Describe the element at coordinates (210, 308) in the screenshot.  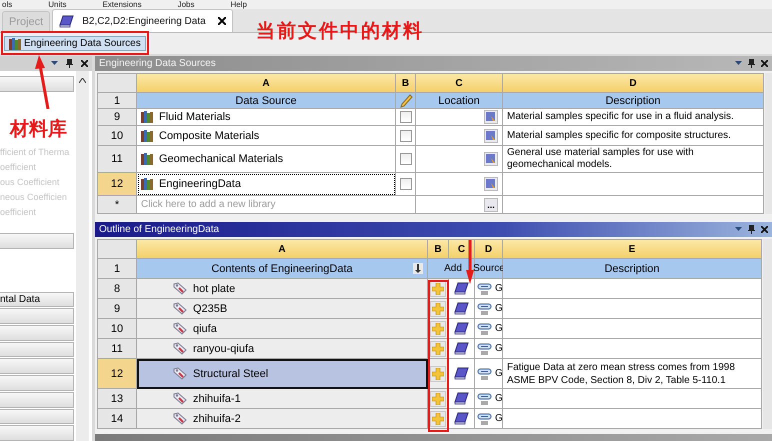
I see `material-name: Q235B` at that location.